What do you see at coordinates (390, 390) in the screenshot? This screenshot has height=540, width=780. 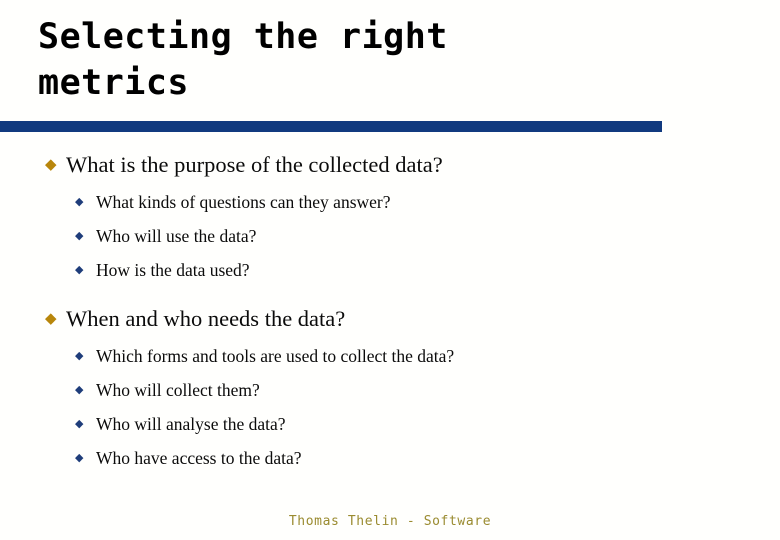 I see `bullet-level2: ◆ Who will collect them?` at bounding box center [390, 390].